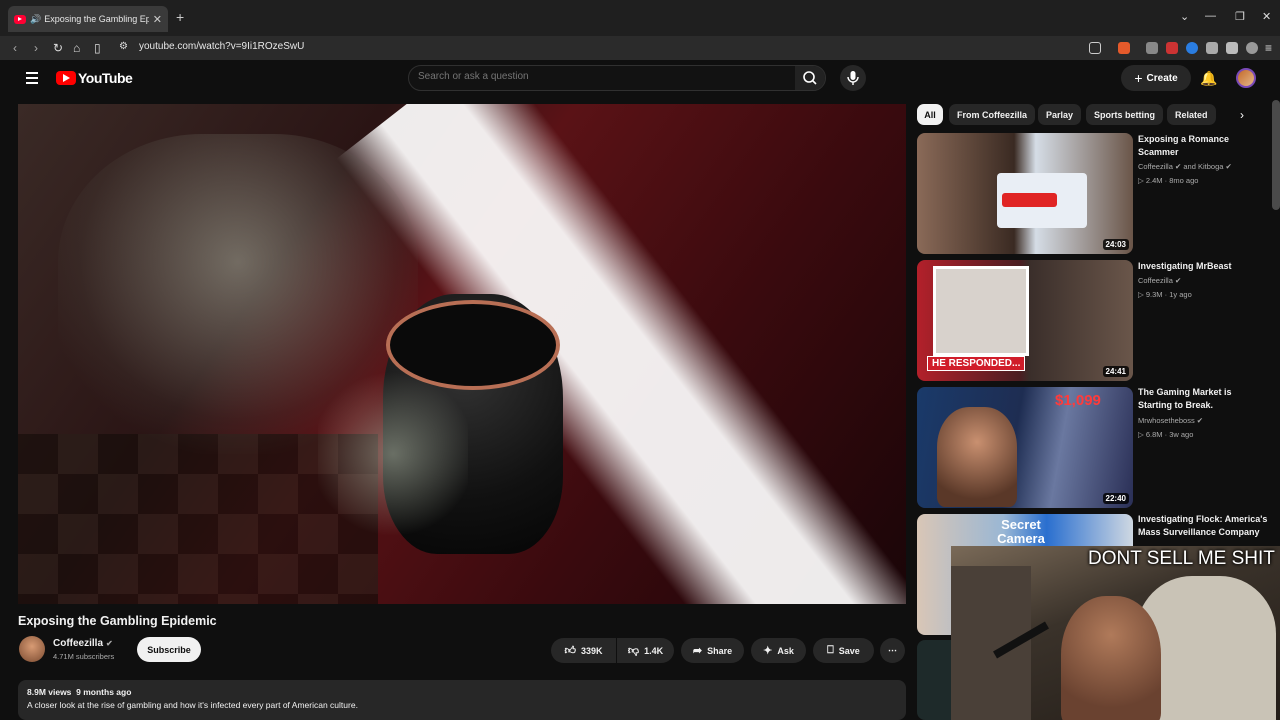 The image size is (1280, 720). Describe the element at coordinates (180, 17) in the screenshot. I see `new-tab-icon: +` at that location.